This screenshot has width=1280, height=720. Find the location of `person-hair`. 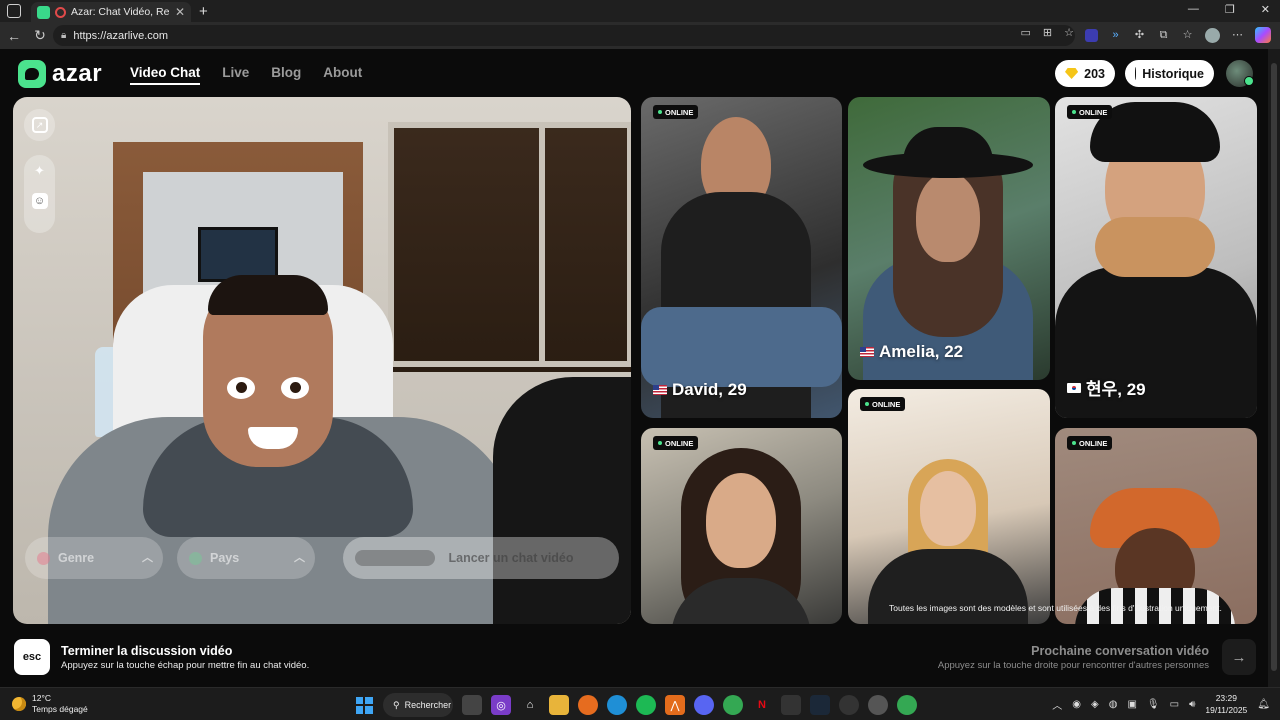

person-hair is located at coordinates (268, 295).